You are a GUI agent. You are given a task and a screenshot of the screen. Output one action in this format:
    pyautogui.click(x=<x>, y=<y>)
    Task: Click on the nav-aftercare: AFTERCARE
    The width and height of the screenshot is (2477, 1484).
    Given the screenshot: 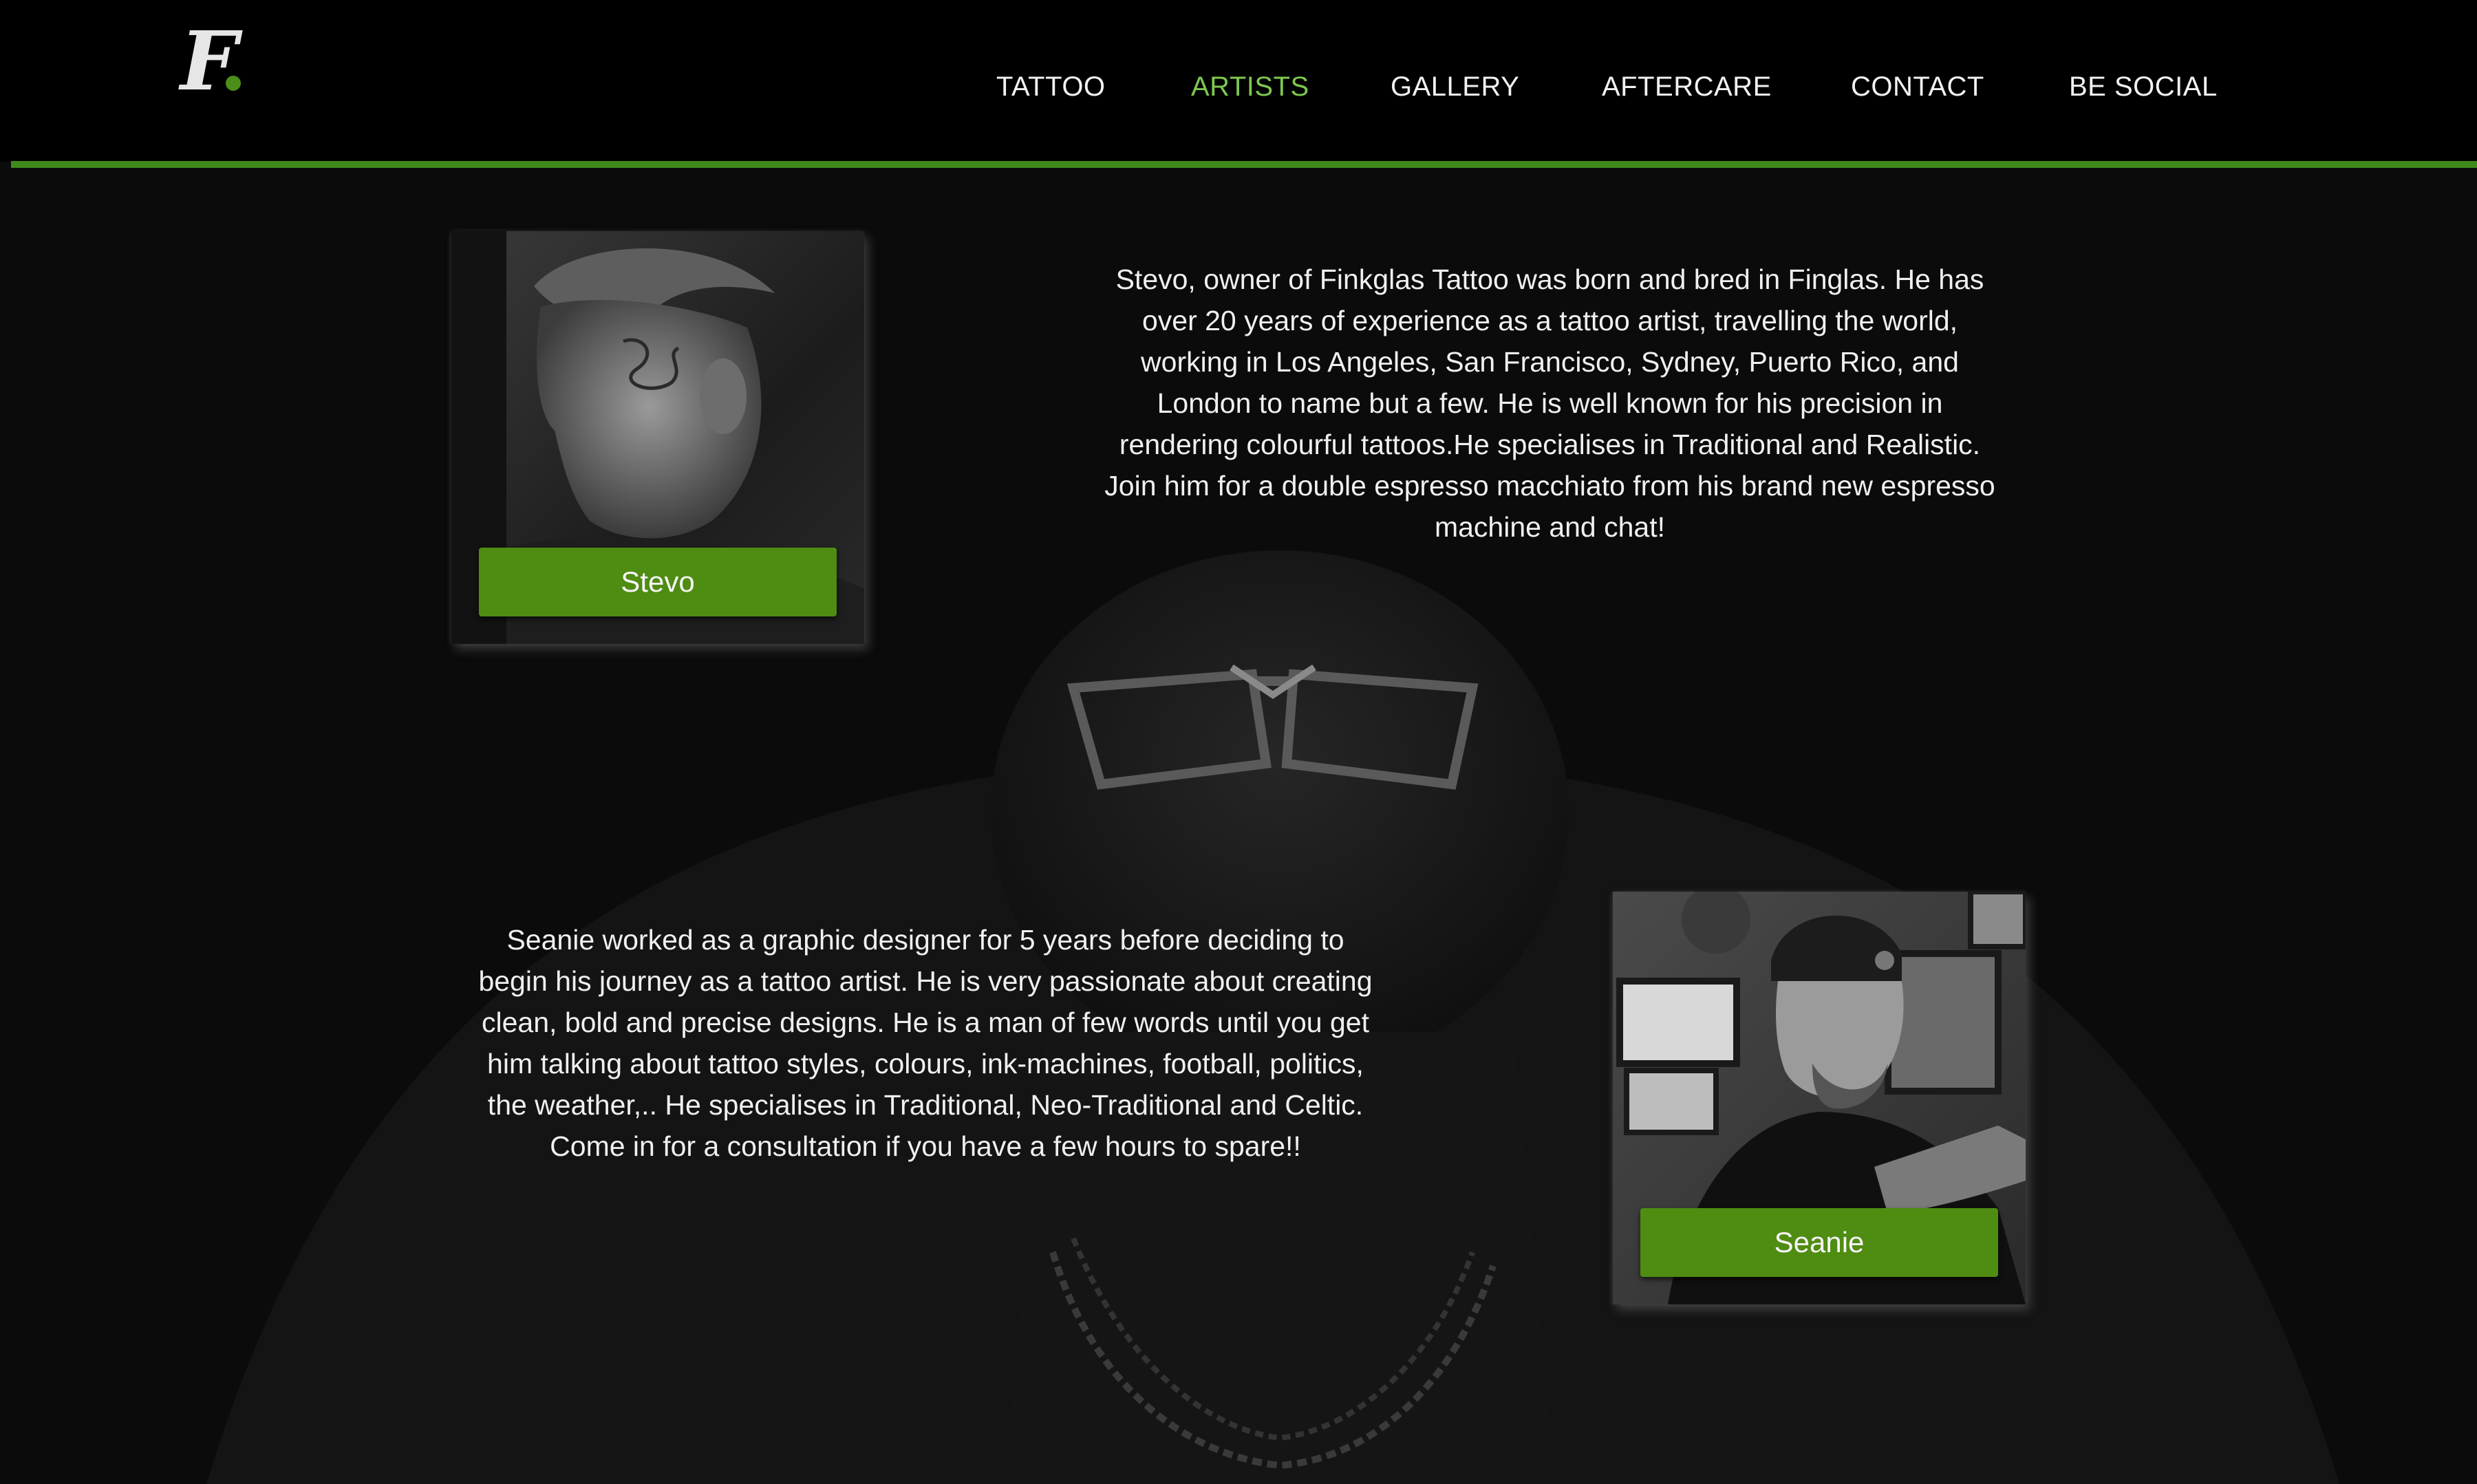 What is the action you would take?
    pyautogui.click(x=1687, y=86)
    